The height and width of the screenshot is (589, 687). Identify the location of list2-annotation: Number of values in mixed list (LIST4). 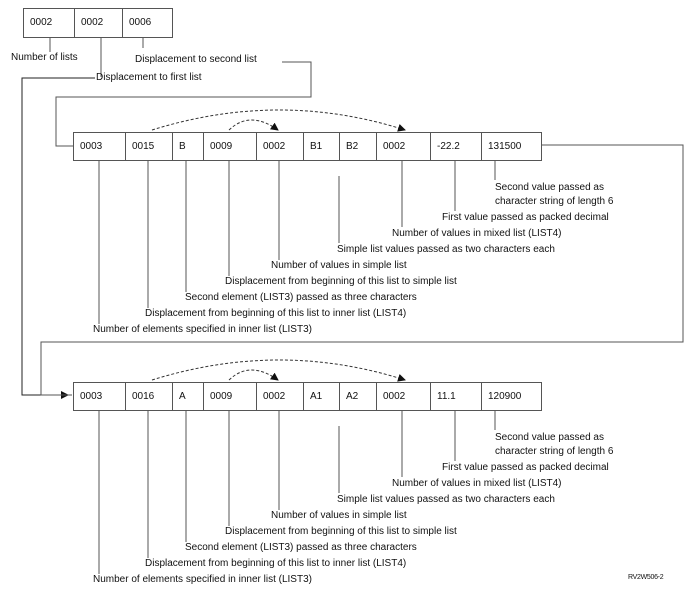
(477, 483).